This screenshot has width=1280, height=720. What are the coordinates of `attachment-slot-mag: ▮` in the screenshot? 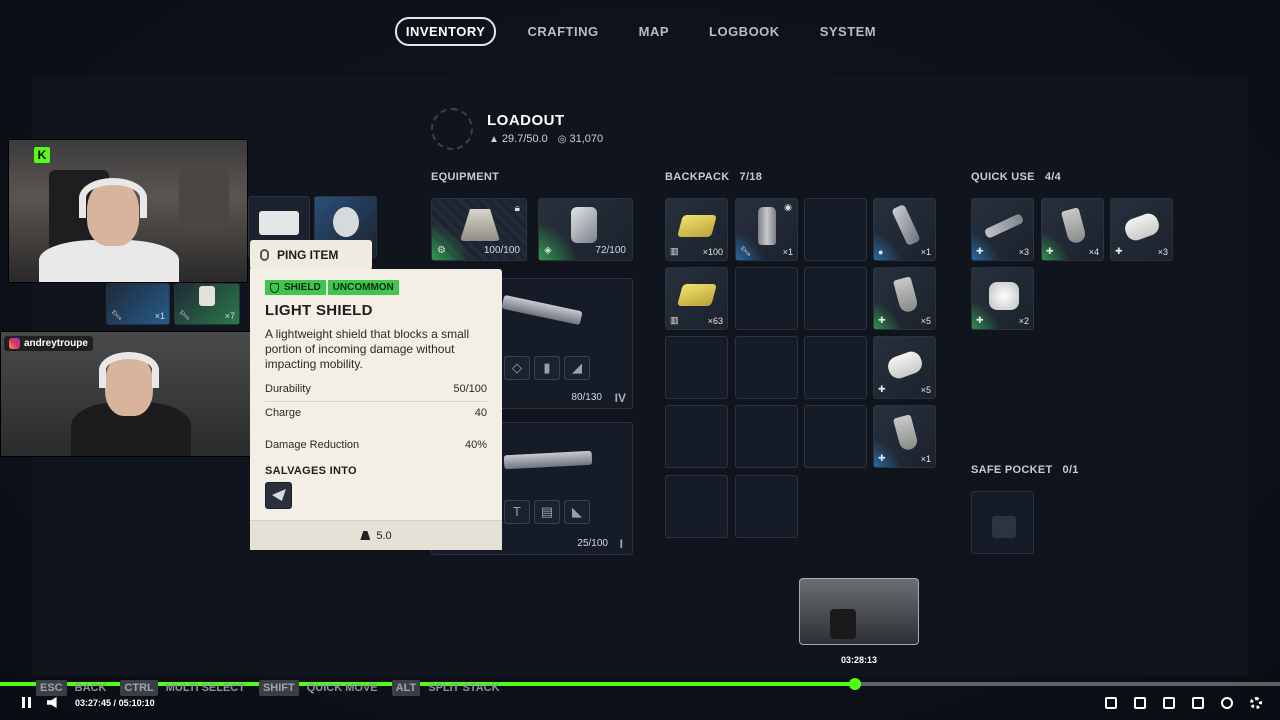 It's located at (547, 368).